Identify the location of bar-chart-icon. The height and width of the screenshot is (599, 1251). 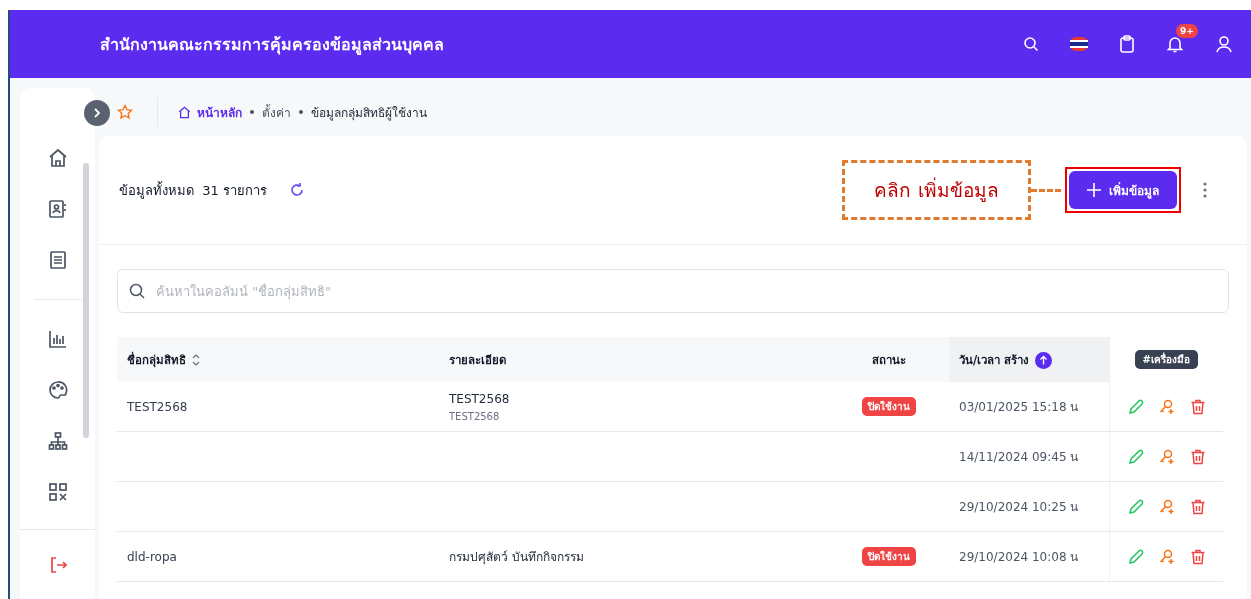
(57, 339).